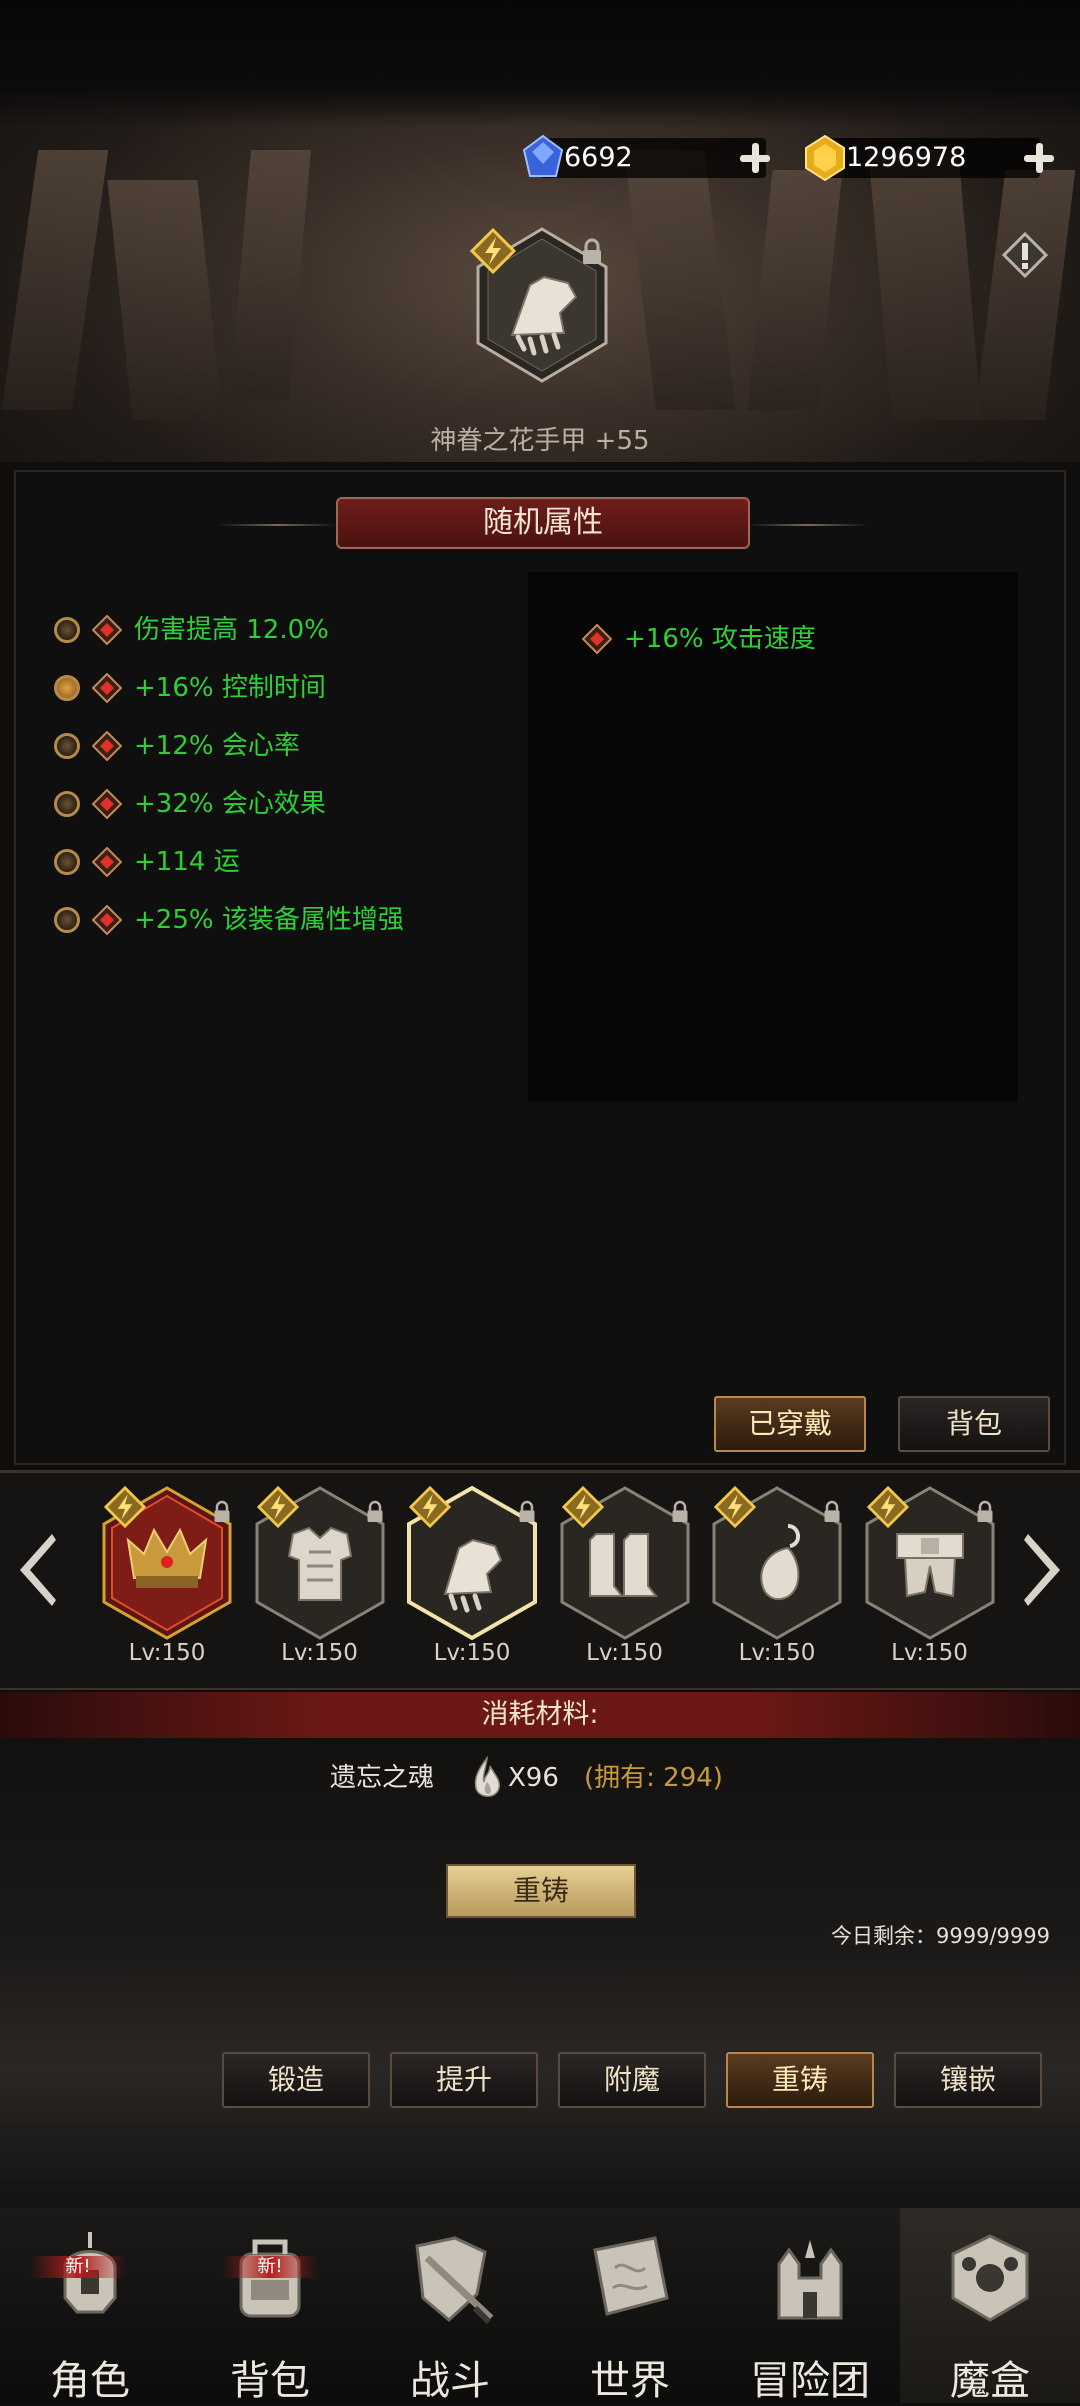 Image resolution: width=1080 pixels, height=2406 pixels. What do you see at coordinates (296, 2080) in the screenshot?
I see `tab-forge: 锻造` at bounding box center [296, 2080].